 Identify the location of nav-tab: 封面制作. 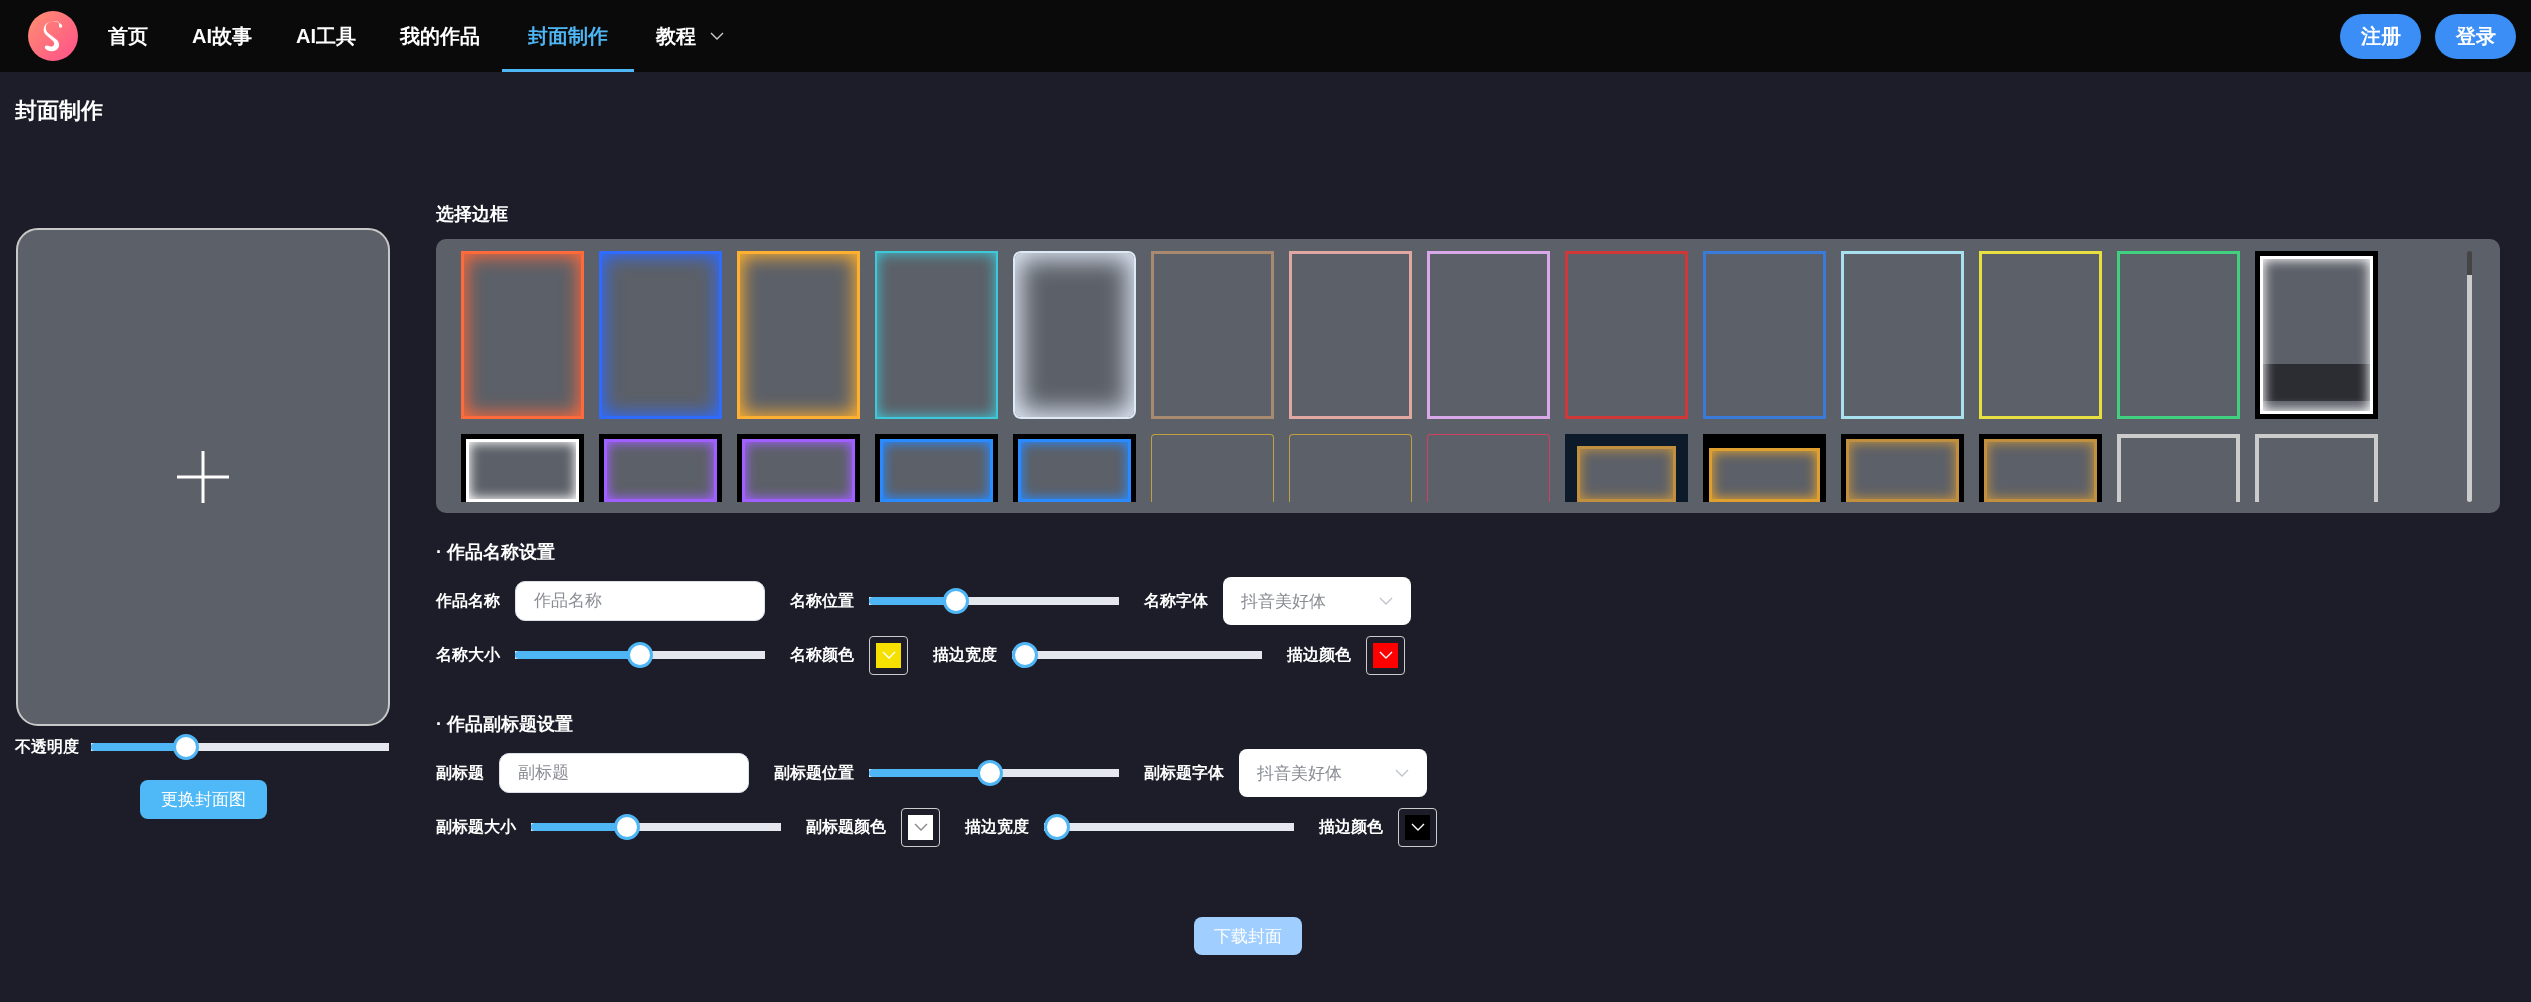
(568, 36).